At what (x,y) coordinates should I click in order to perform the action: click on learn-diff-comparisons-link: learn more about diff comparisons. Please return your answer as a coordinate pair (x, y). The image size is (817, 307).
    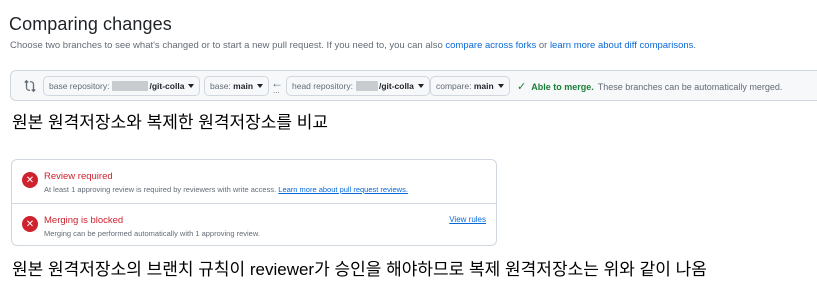
    Looking at the image, I should click on (621, 45).